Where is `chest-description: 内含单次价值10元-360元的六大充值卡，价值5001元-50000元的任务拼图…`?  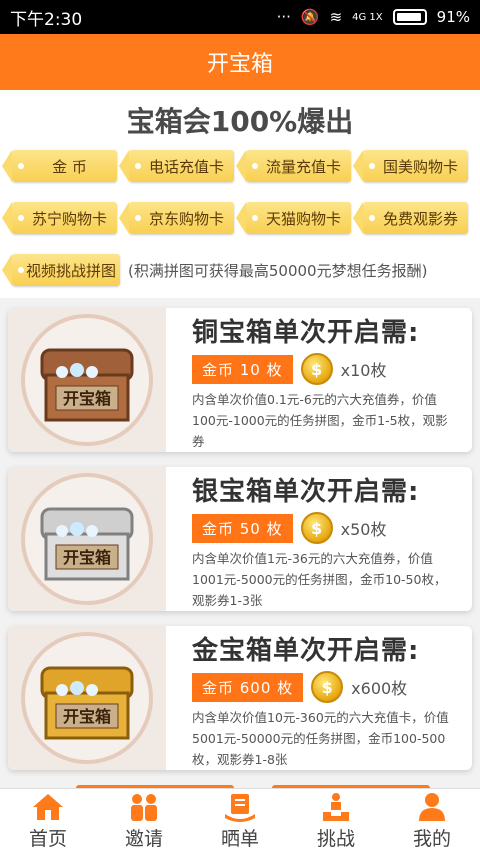 chest-description: 内含单次价值10元-360元的六大充值卡，价值5001元-50000元的任务拼图… is located at coordinates (320, 738).